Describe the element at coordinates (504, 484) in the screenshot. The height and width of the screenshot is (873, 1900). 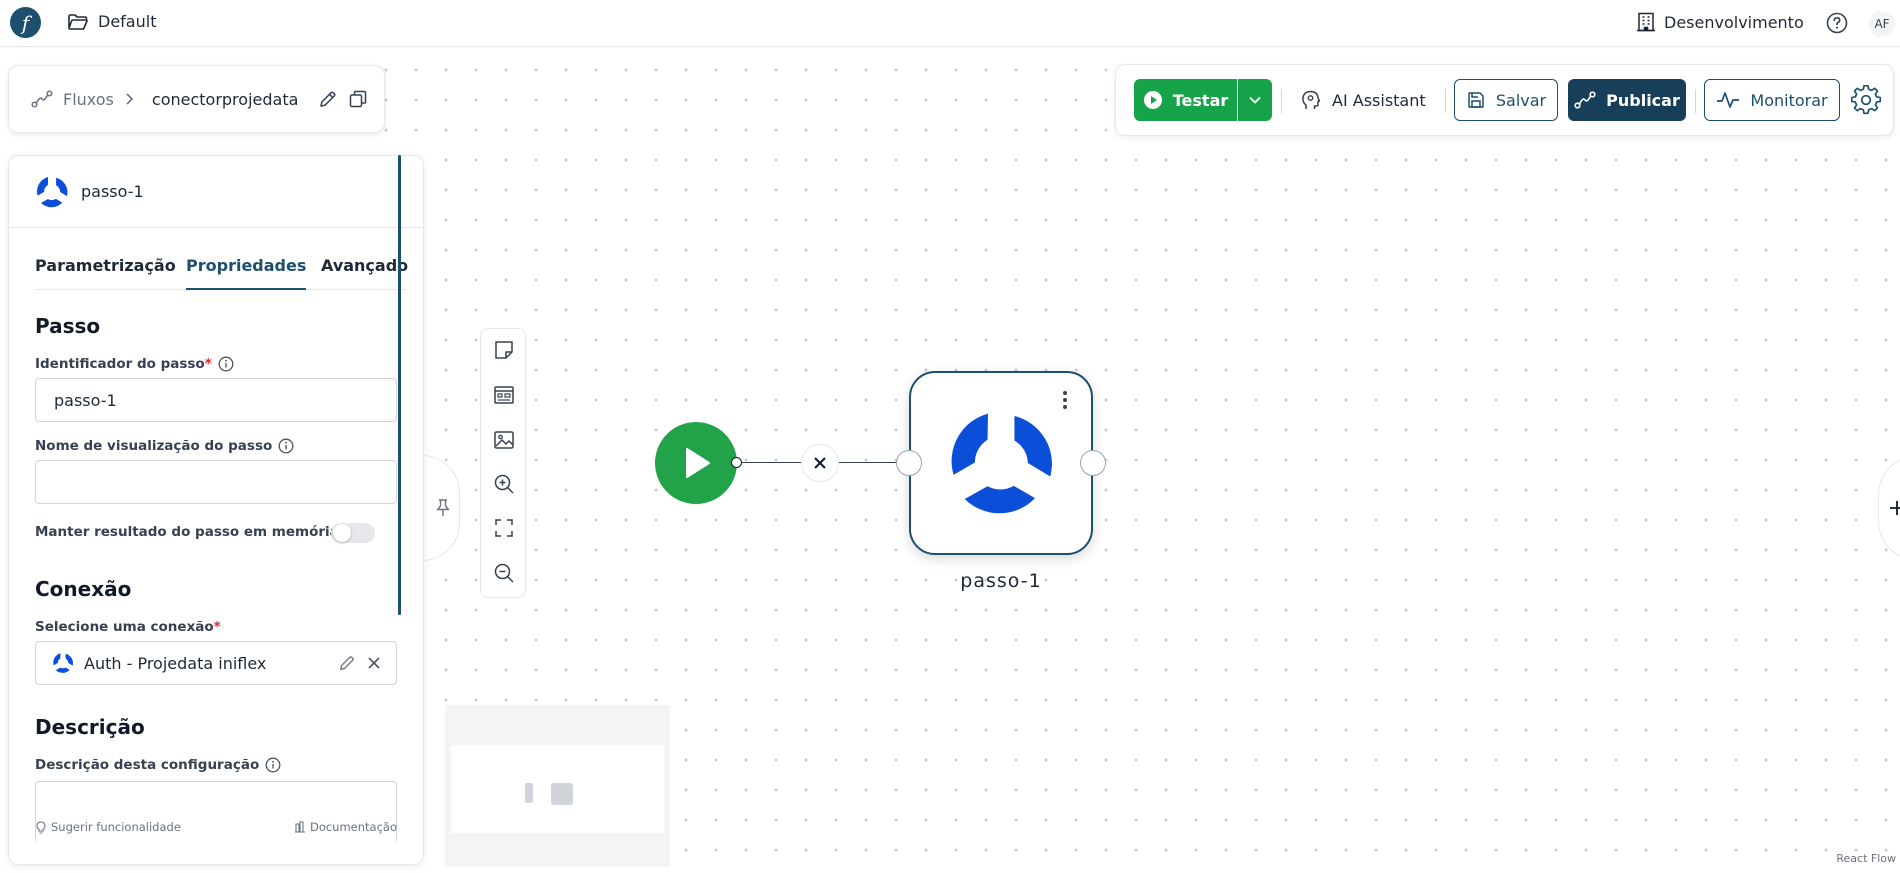
I see `zoom-in-icon` at that location.